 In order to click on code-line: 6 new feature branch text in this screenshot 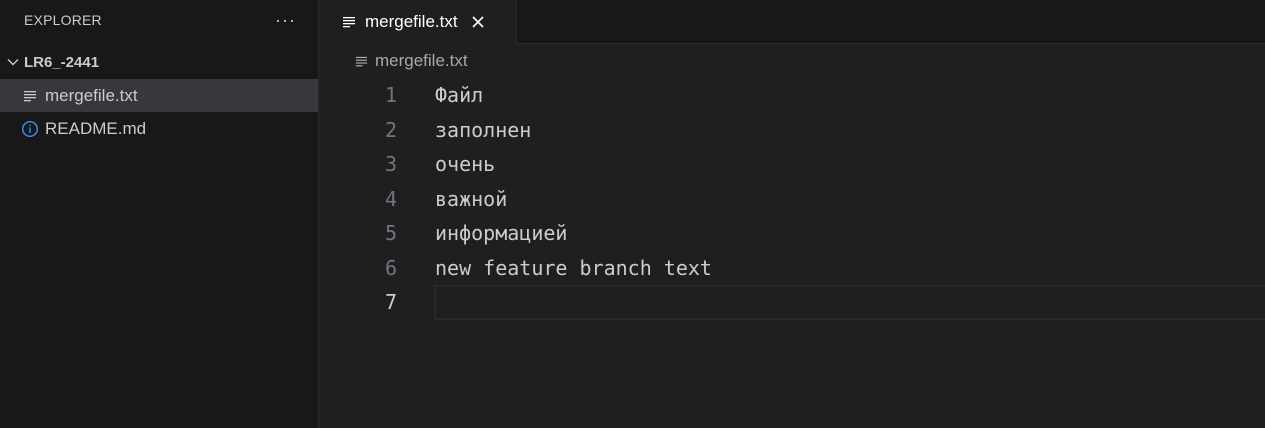, I will do `click(792, 268)`.